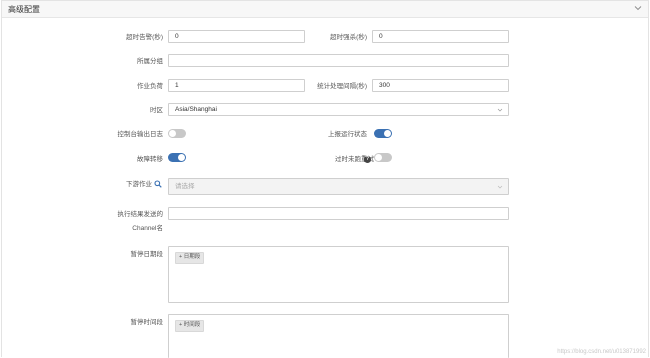  I want to click on search-icon, so click(158, 184).